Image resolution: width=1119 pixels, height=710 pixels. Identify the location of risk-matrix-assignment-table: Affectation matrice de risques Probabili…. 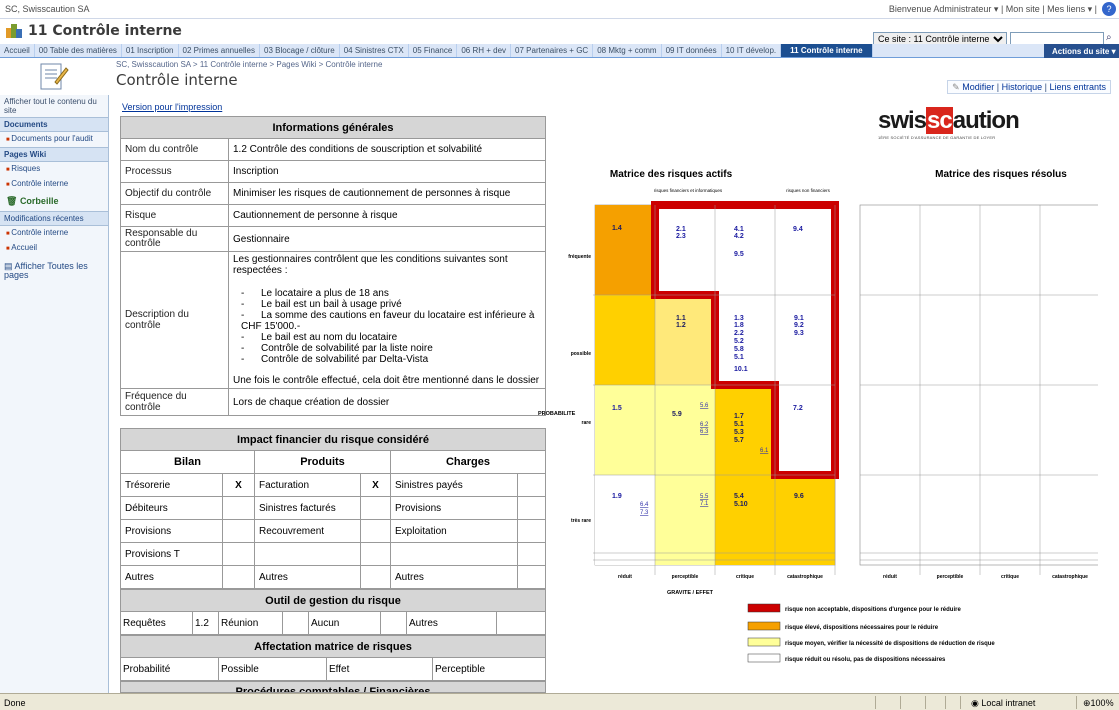
(333, 658).